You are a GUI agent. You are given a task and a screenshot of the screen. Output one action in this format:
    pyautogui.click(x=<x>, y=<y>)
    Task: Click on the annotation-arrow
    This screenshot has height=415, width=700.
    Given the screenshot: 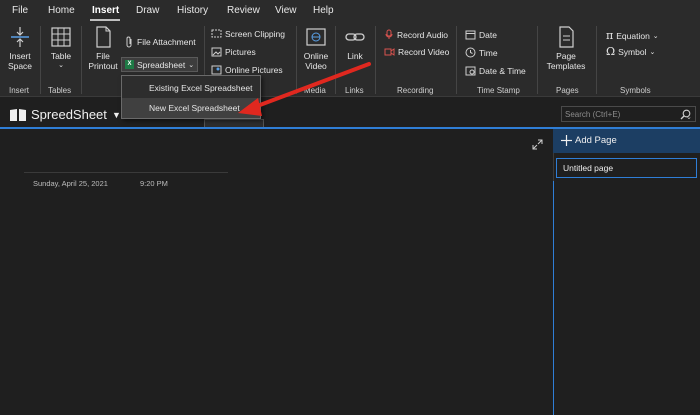 What is the action you would take?
    pyautogui.click(x=304, y=89)
    